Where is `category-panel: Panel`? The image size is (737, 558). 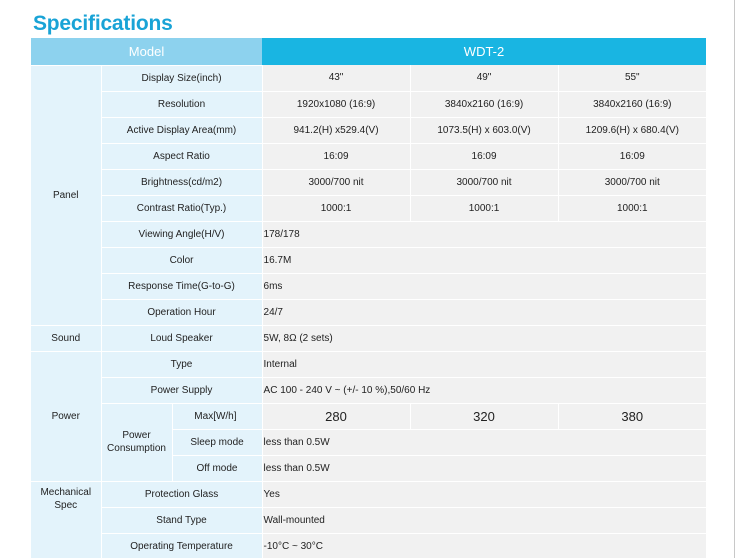 category-panel: Panel is located at coordinates (66, 195).